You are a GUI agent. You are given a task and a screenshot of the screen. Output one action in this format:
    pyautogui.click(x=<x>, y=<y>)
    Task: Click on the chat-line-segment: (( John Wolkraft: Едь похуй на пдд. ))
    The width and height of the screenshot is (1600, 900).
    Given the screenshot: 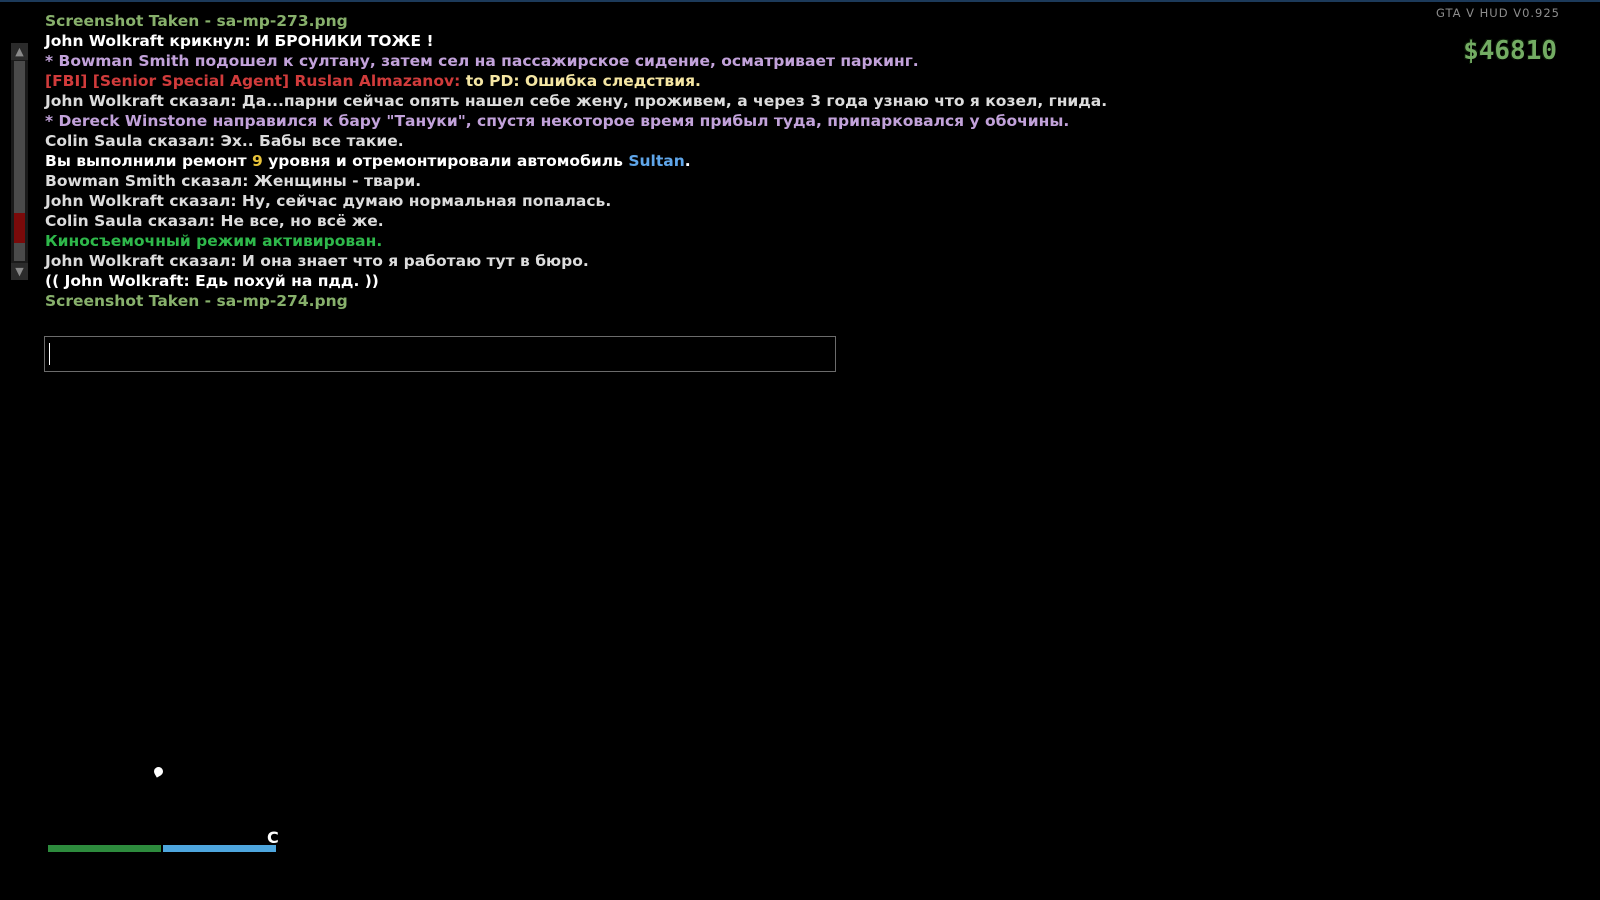 What is the action you would take?
    pyautogui.click(x=212, y=281)
    